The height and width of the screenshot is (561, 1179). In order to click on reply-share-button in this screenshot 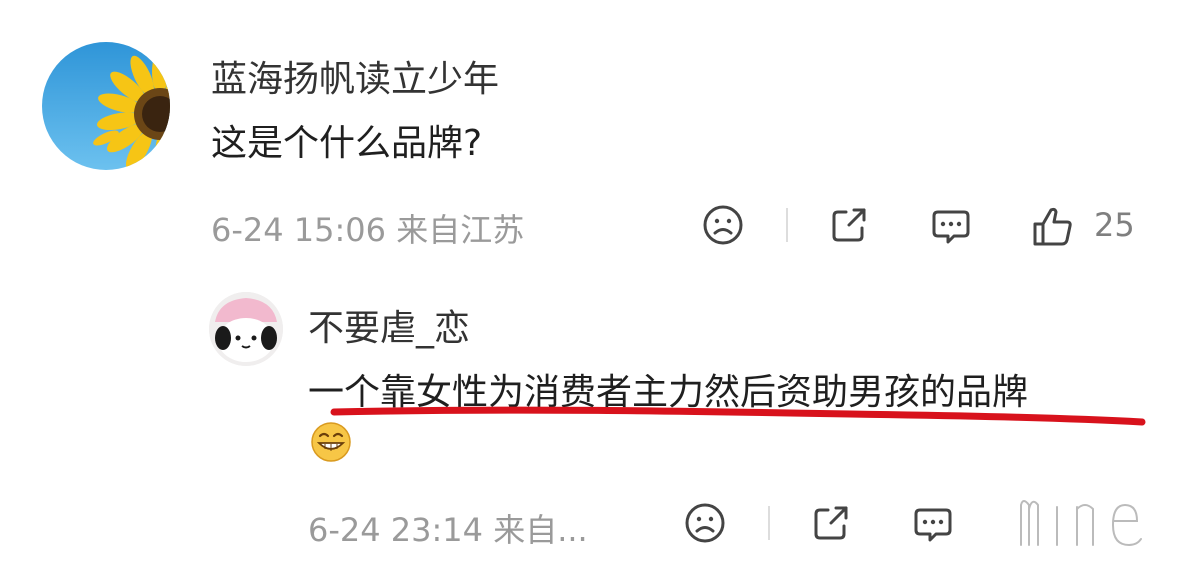, I will do `click(831, 523)`.